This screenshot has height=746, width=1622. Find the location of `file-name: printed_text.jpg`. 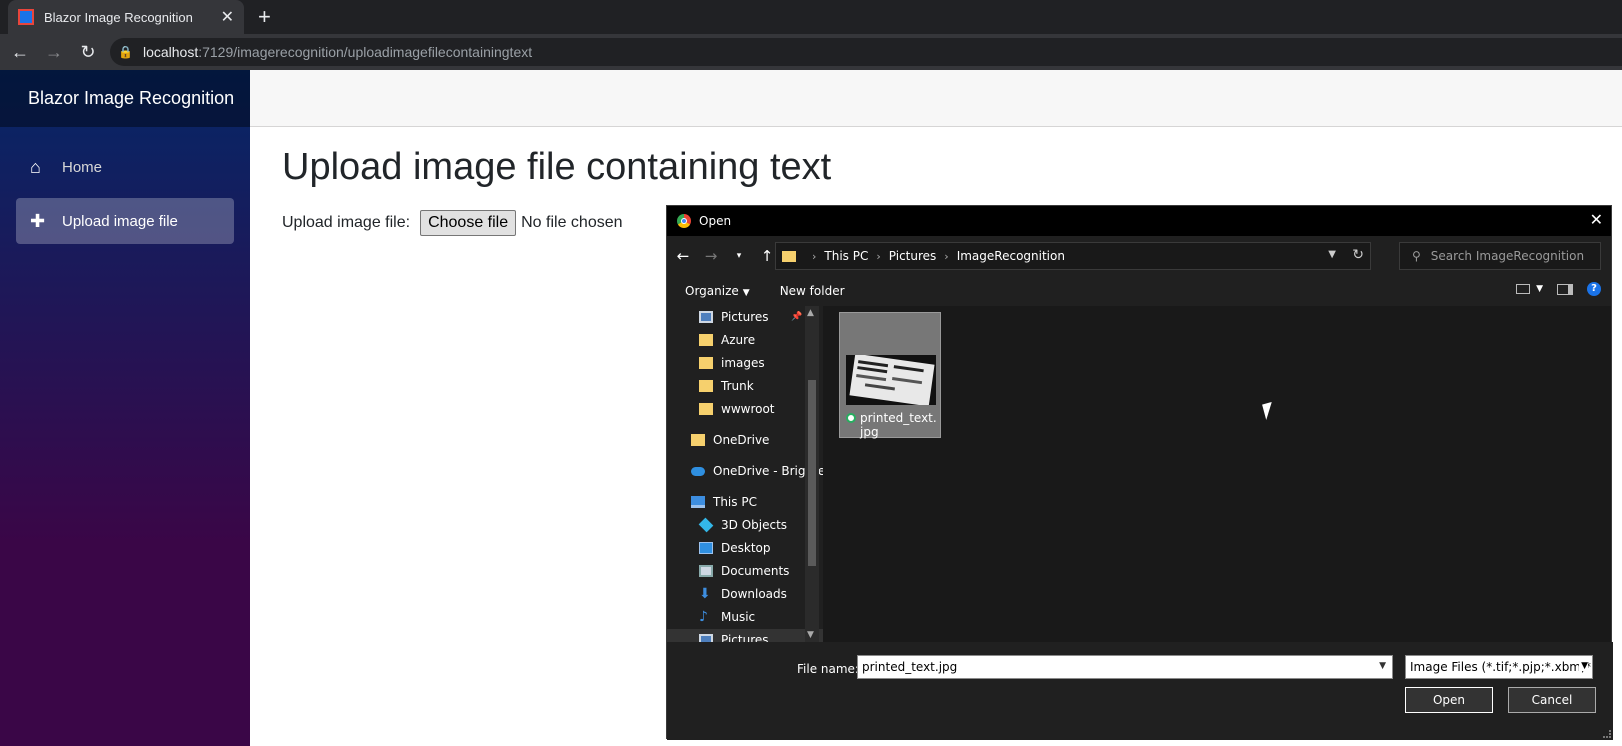

file-name: printed_text.jpg is located at coordinates (898, 425).